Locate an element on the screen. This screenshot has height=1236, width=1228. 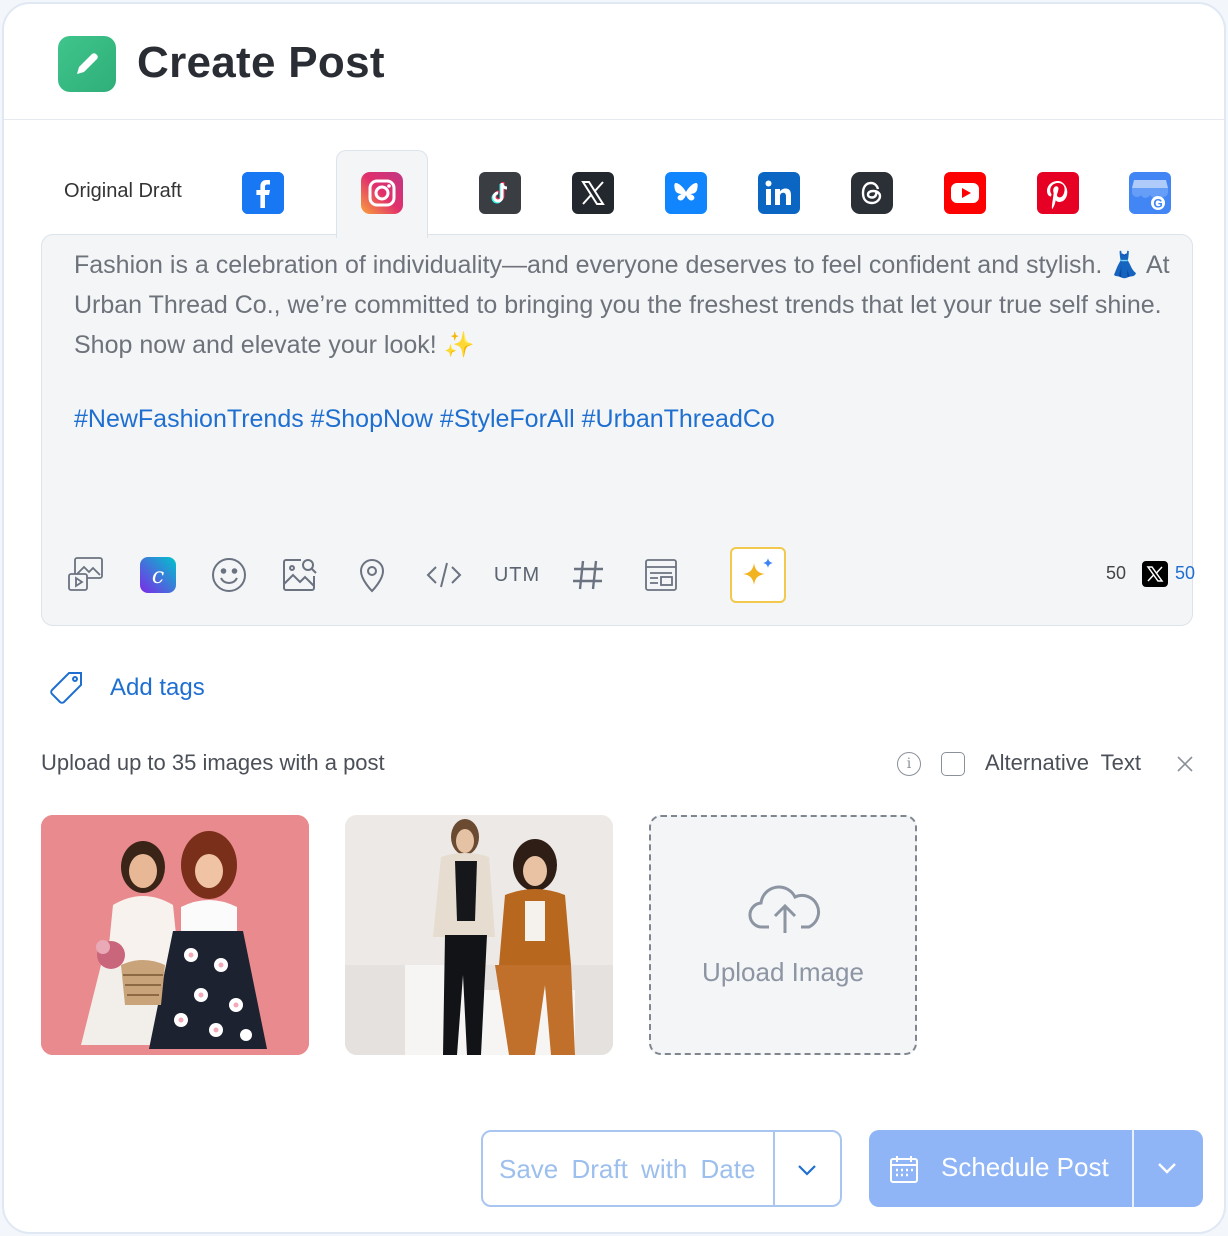
pencil-icon is located at coordinates (87, 64).